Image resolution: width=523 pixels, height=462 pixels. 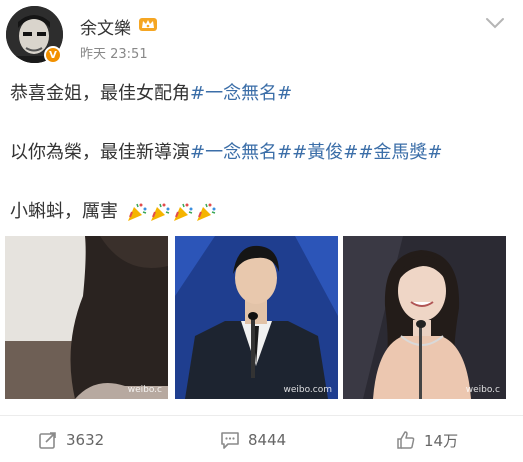 What do you see at coordinates (171, 212) in the screenshot?
I see `emoji-row` at bounding box center [171, 212].